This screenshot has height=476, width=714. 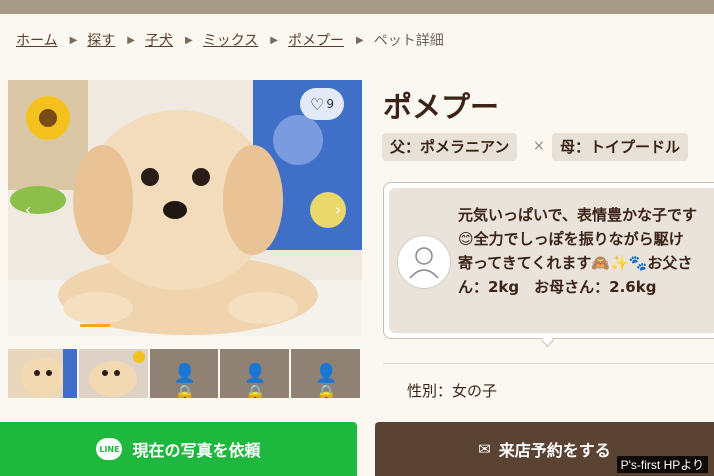 I want to click on chevron-right-icon: ›, so click(x=338, y=209).